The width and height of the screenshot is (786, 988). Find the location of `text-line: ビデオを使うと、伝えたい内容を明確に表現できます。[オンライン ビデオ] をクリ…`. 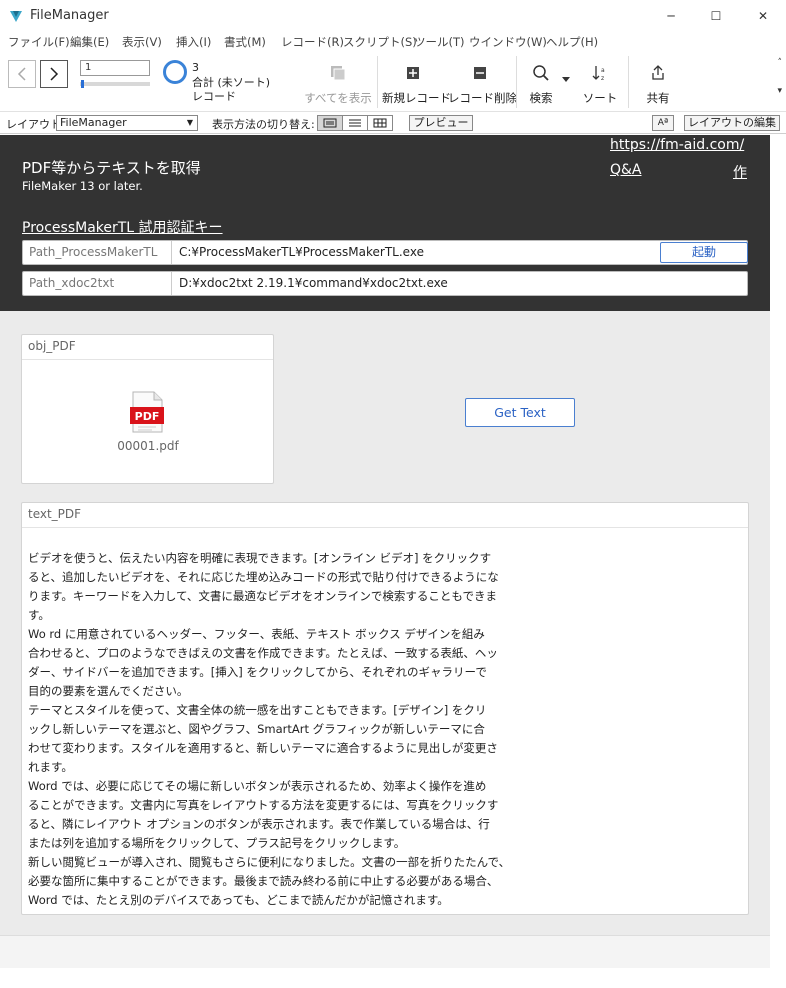

text-line: ビデオを使うと、伝えたい内容を明確に表現できます。[オンライン ビデオ] をクリ… is located at coordinates (260, 558).